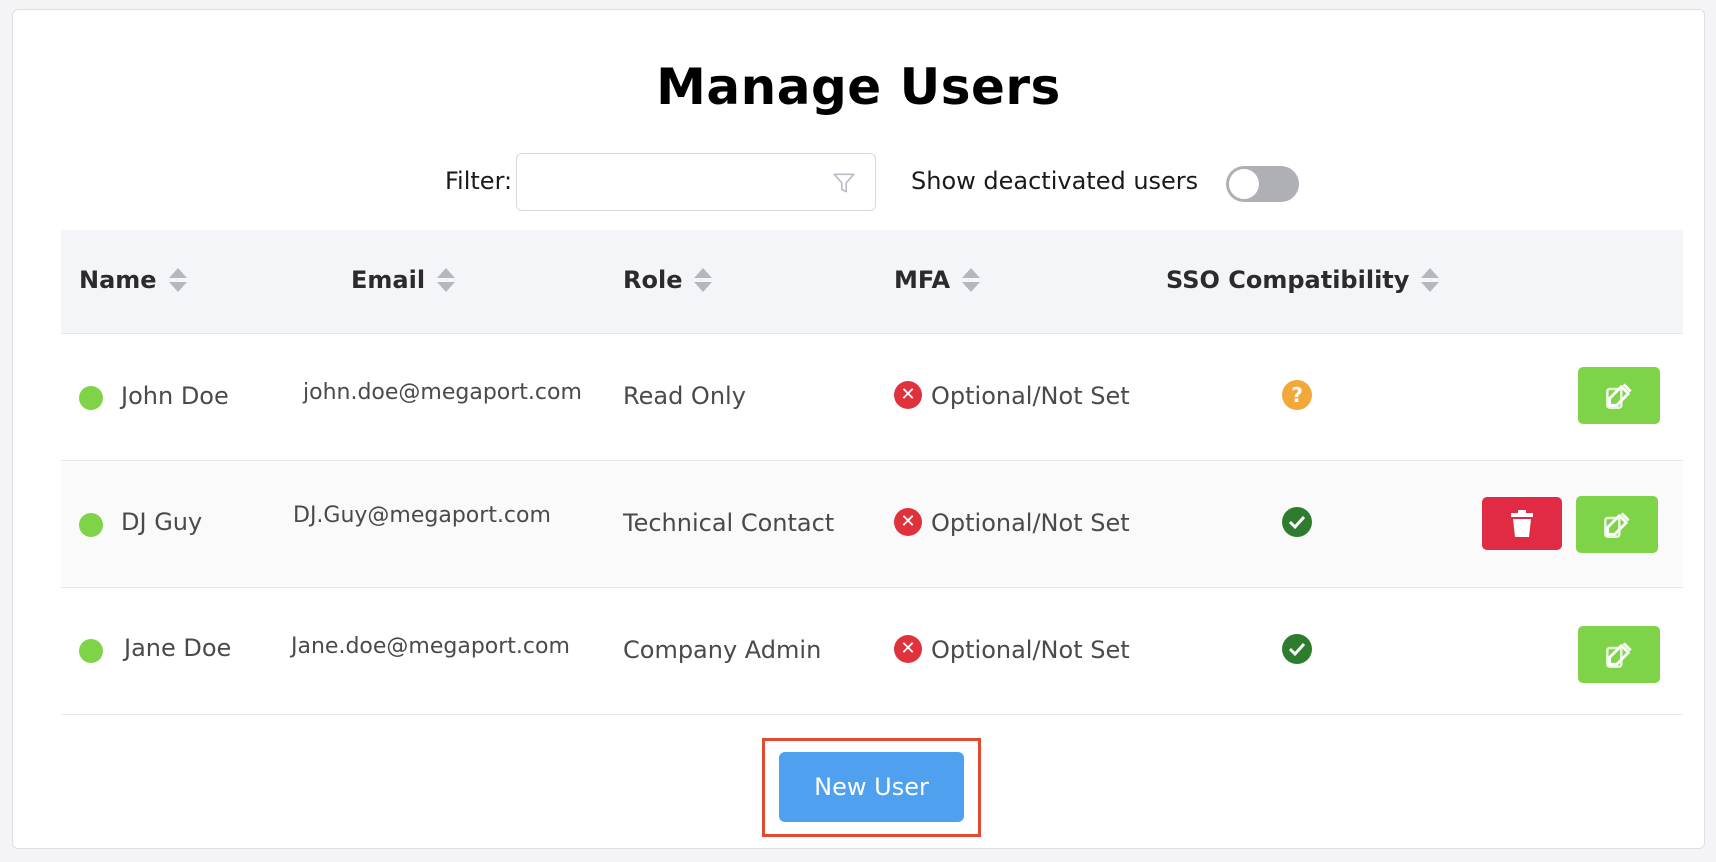  What do you see at coordinates (684, 396) in the screenshot?
I see `user-role: Read Only` at bounding box center [684, 396].